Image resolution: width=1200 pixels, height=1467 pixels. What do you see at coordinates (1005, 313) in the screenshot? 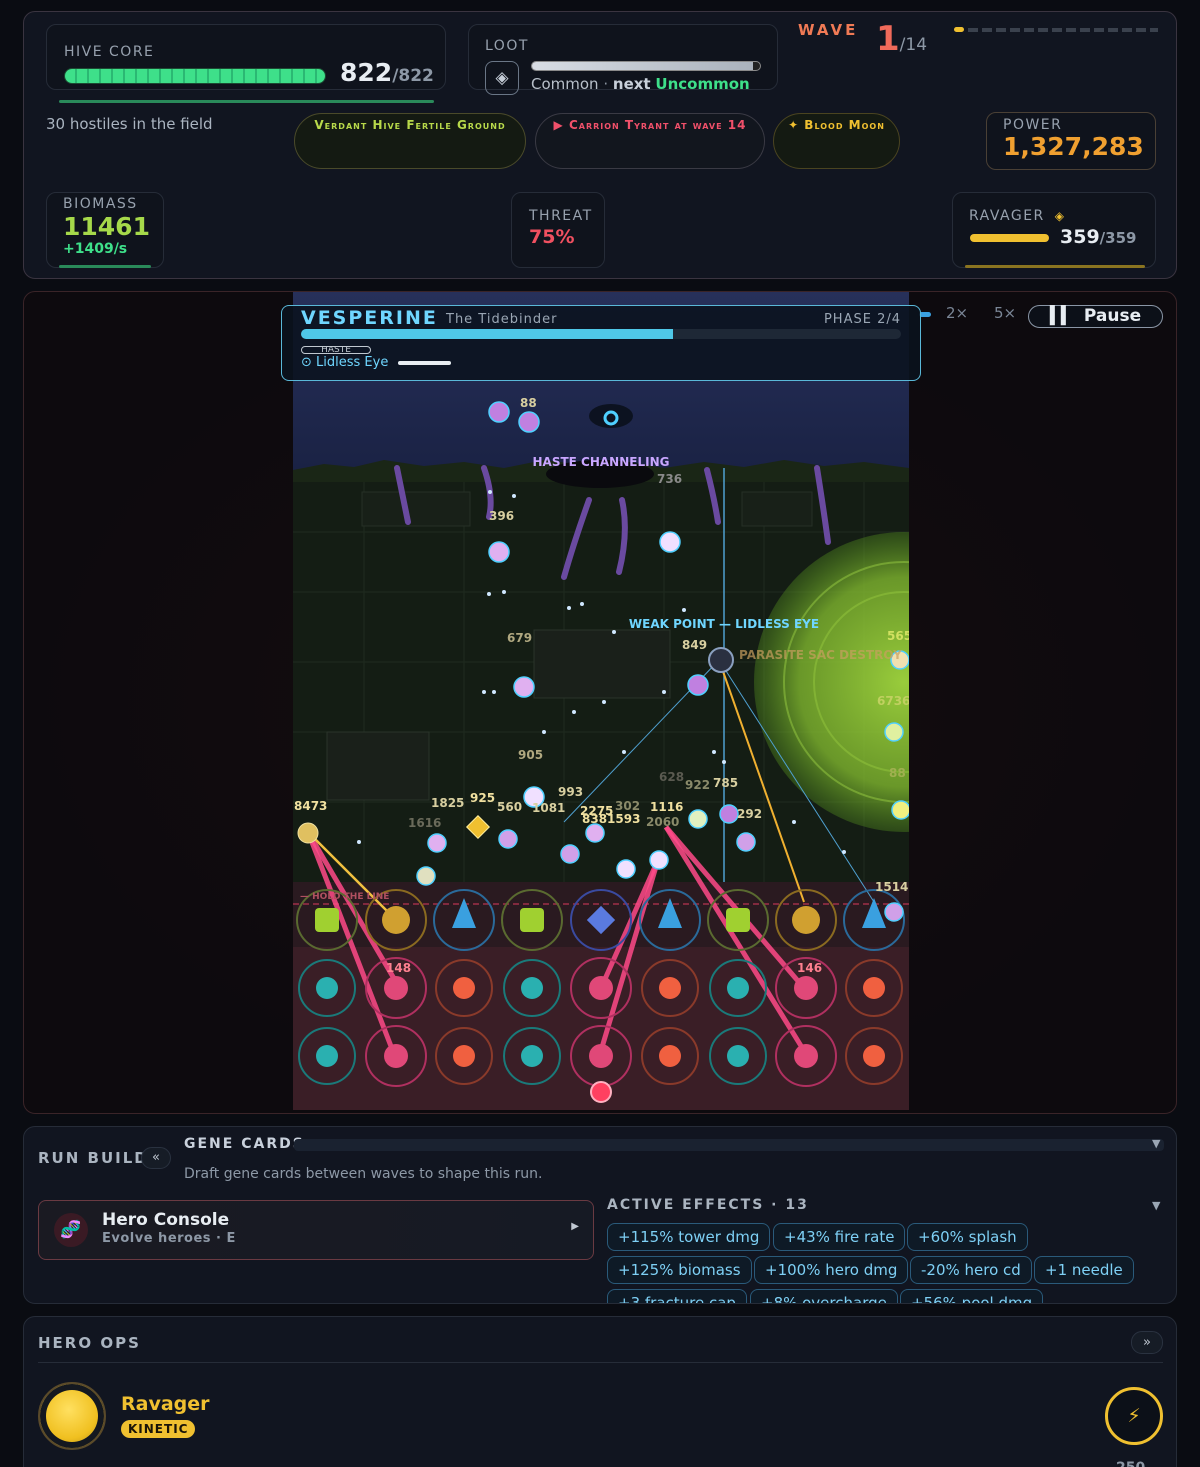
I see `speed-5x-button: 5×` at bounding box center [1005, 313].